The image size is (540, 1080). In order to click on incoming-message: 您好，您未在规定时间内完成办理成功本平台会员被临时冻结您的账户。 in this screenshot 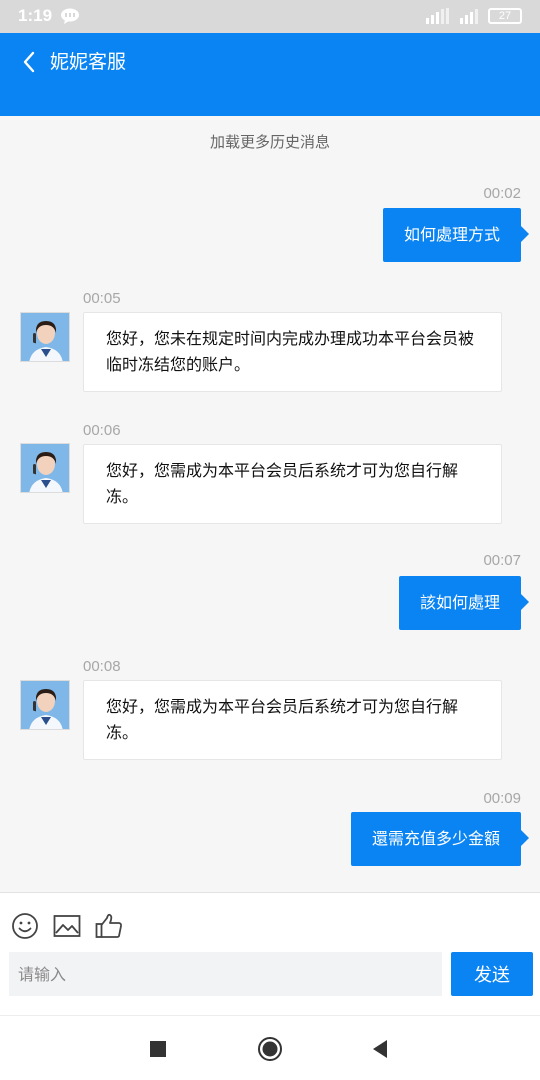, I will do `click(292, 352)`.